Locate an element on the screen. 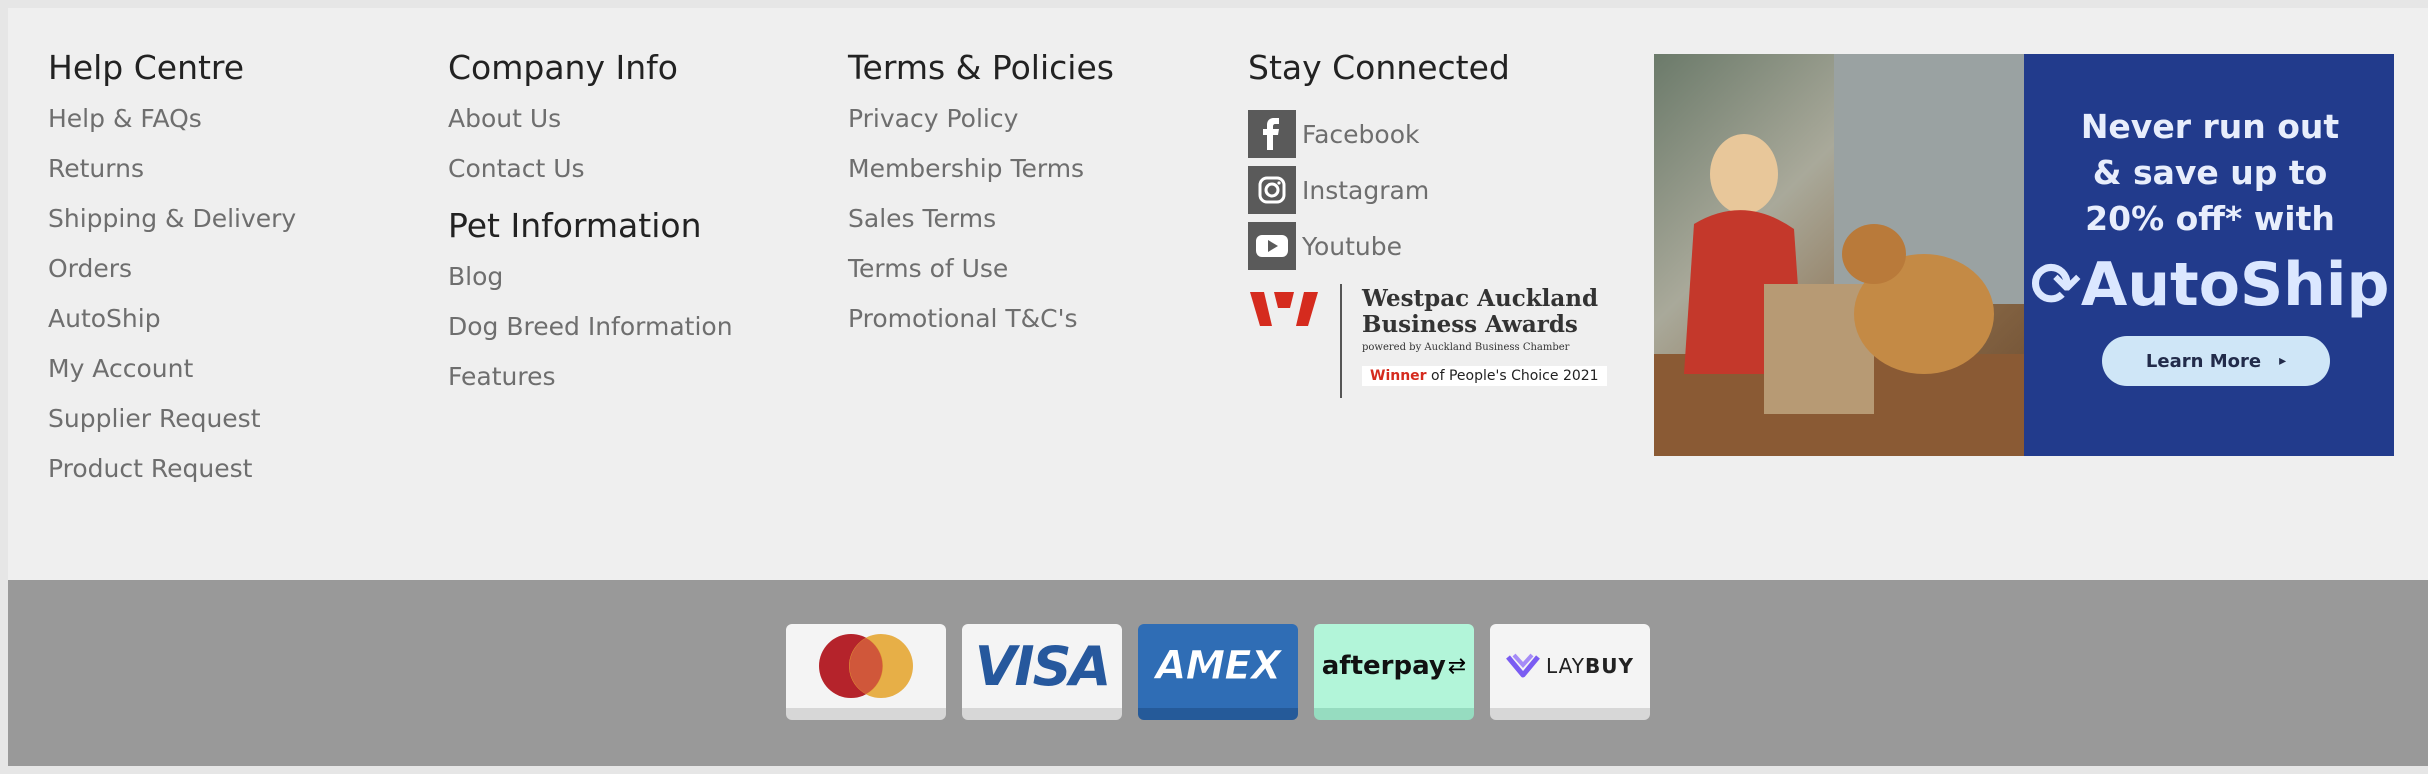 The image size is (2428, 774). link-privacy-policy: Privacy Policy is located at coordinates (933, 119).